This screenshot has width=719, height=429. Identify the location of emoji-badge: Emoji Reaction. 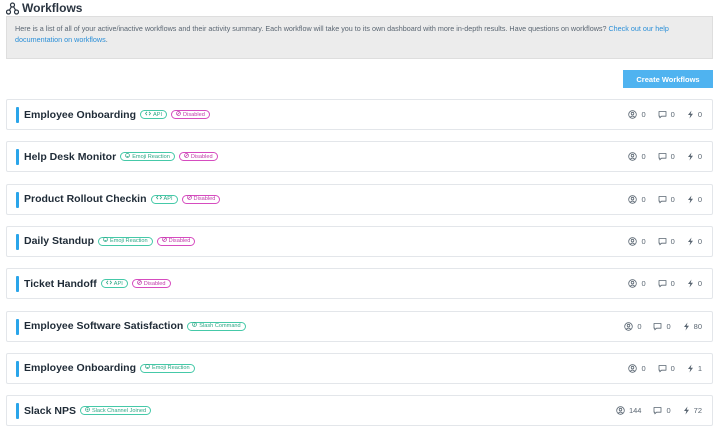
(125, 241).